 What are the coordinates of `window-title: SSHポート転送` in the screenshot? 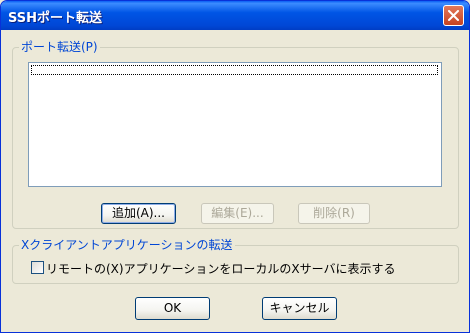 It's located at (55, 18).